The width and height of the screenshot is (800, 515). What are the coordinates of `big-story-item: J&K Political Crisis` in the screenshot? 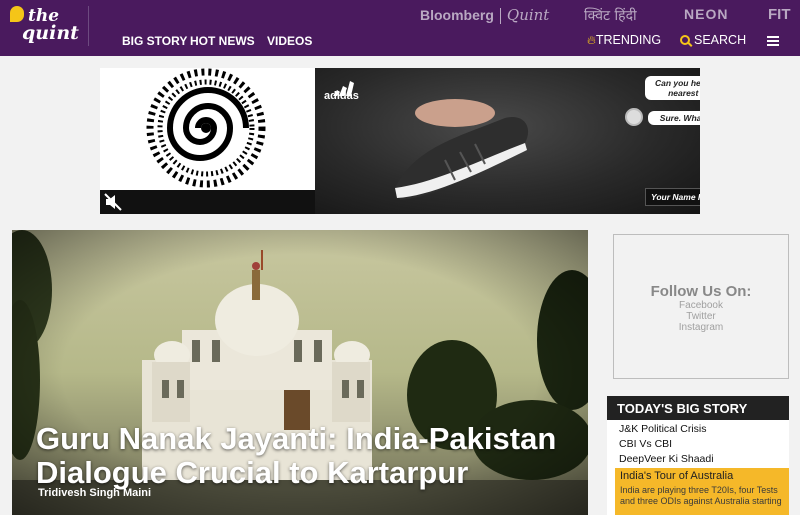 It's located at (698, 429).